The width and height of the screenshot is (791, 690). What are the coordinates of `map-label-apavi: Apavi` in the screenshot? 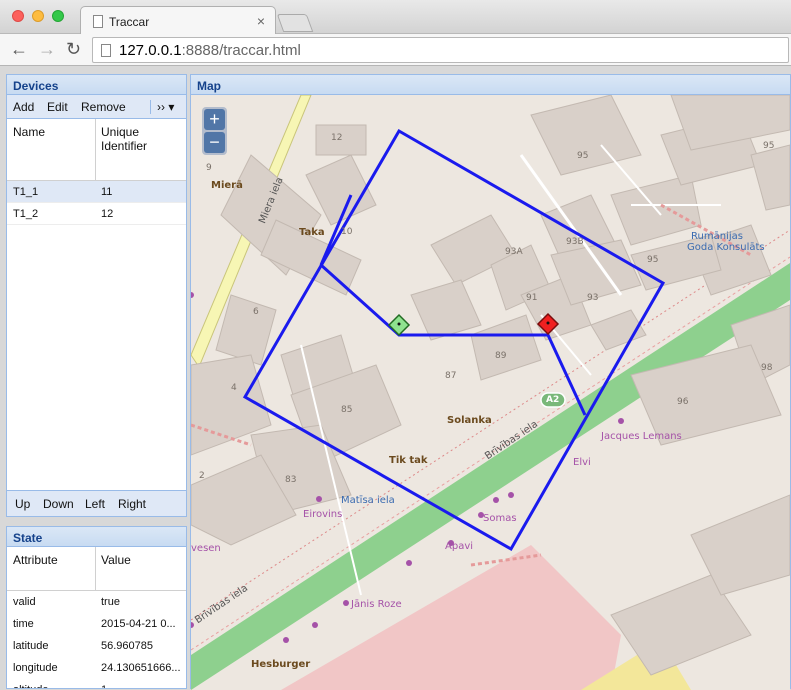 It's located at (459, 546).